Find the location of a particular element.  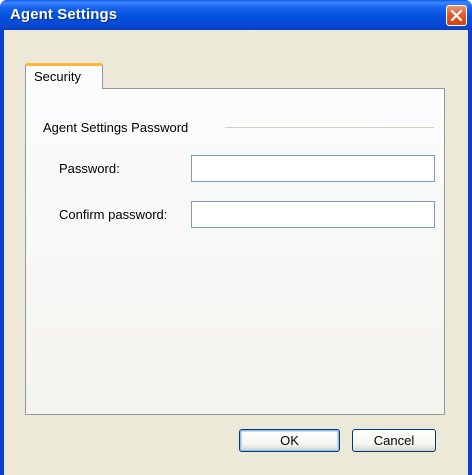

group-divider is located at coordinates (329, 127).